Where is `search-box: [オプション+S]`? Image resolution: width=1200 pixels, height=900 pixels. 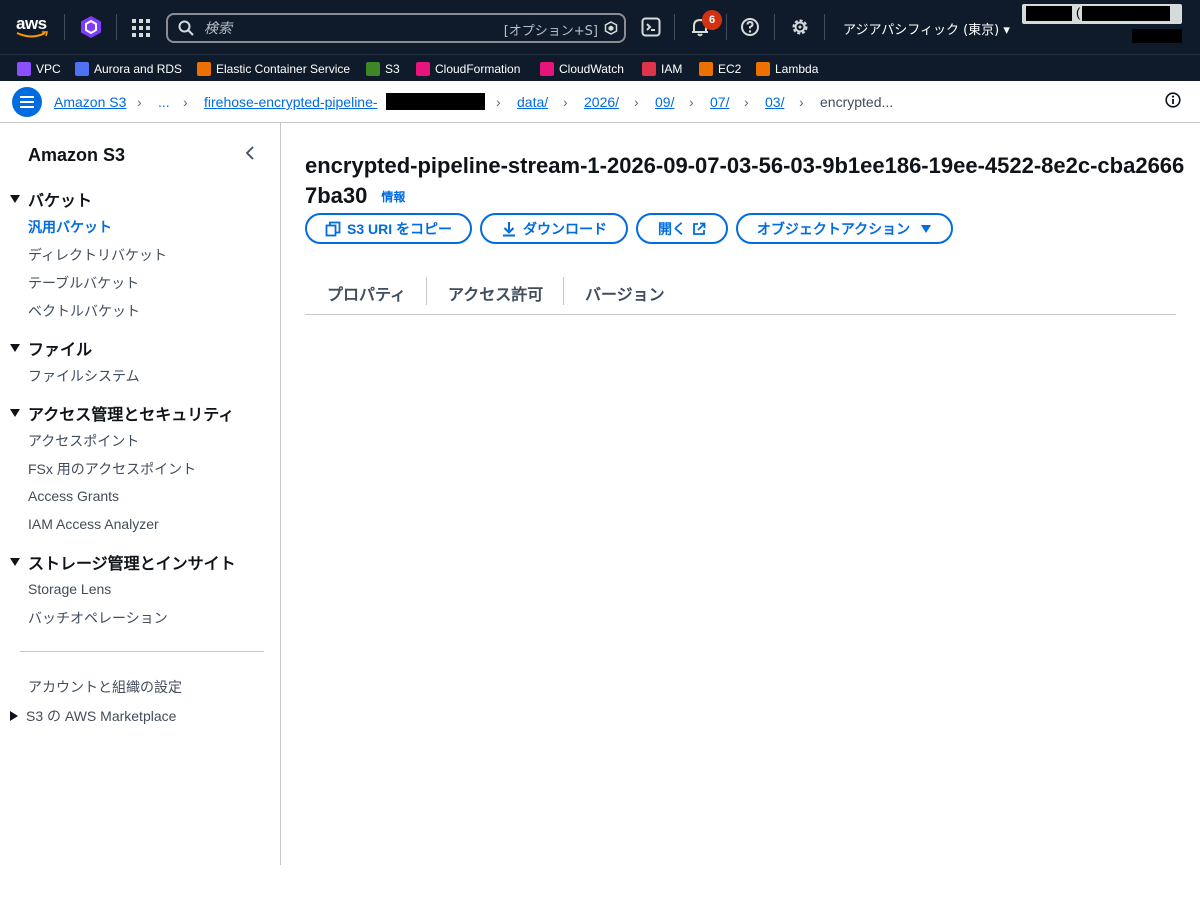
search-box: [オプション+S] is located at coordinates (396, 28).